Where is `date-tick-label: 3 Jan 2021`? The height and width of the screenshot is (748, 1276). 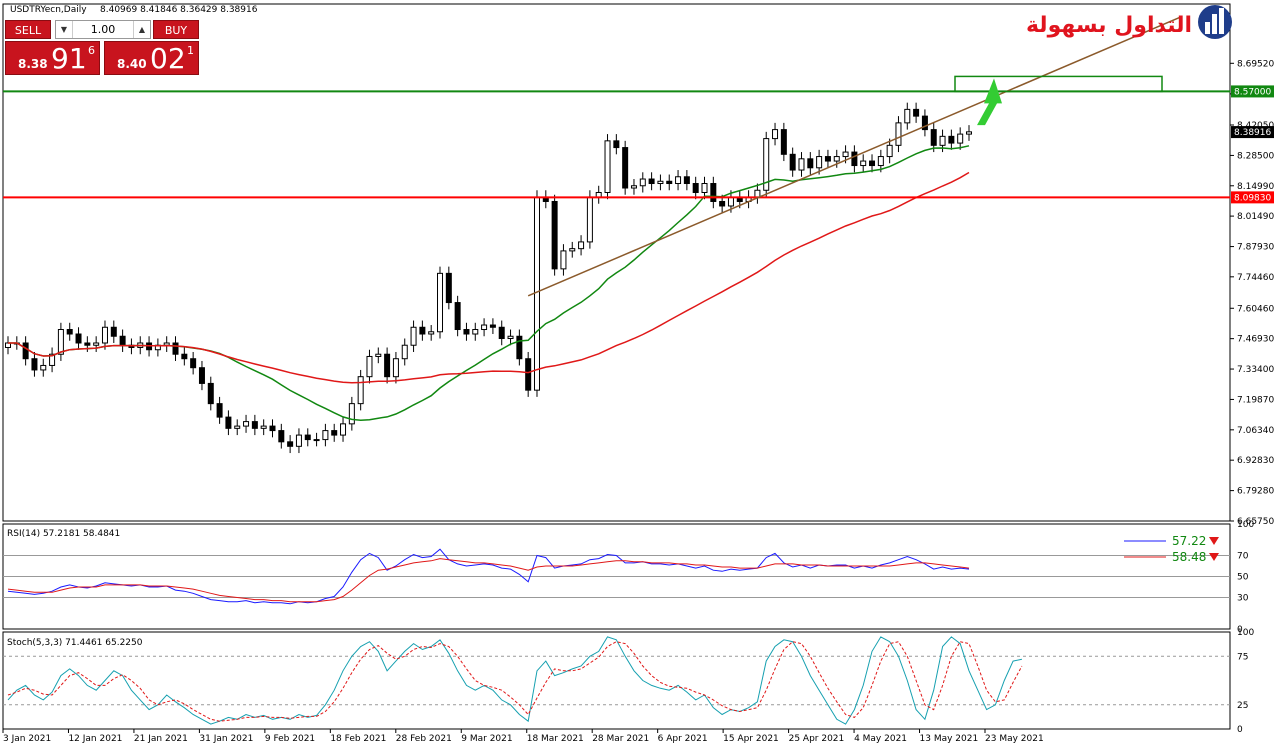
date-tick-label: 3 Jan 2021 is located at coordinates (27, 739).